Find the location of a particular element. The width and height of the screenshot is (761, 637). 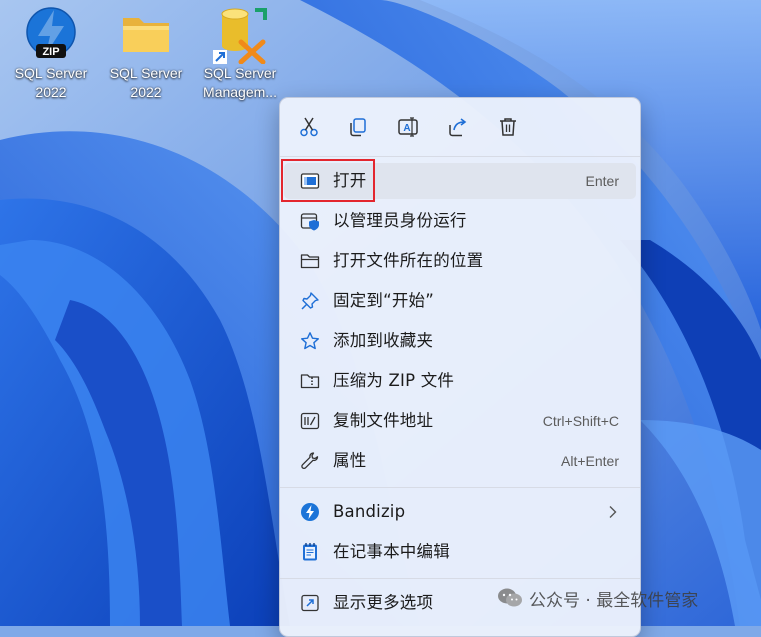

menu-item-open-file-location: 打开文件所在的位置 is located at coordinates (460, 261).